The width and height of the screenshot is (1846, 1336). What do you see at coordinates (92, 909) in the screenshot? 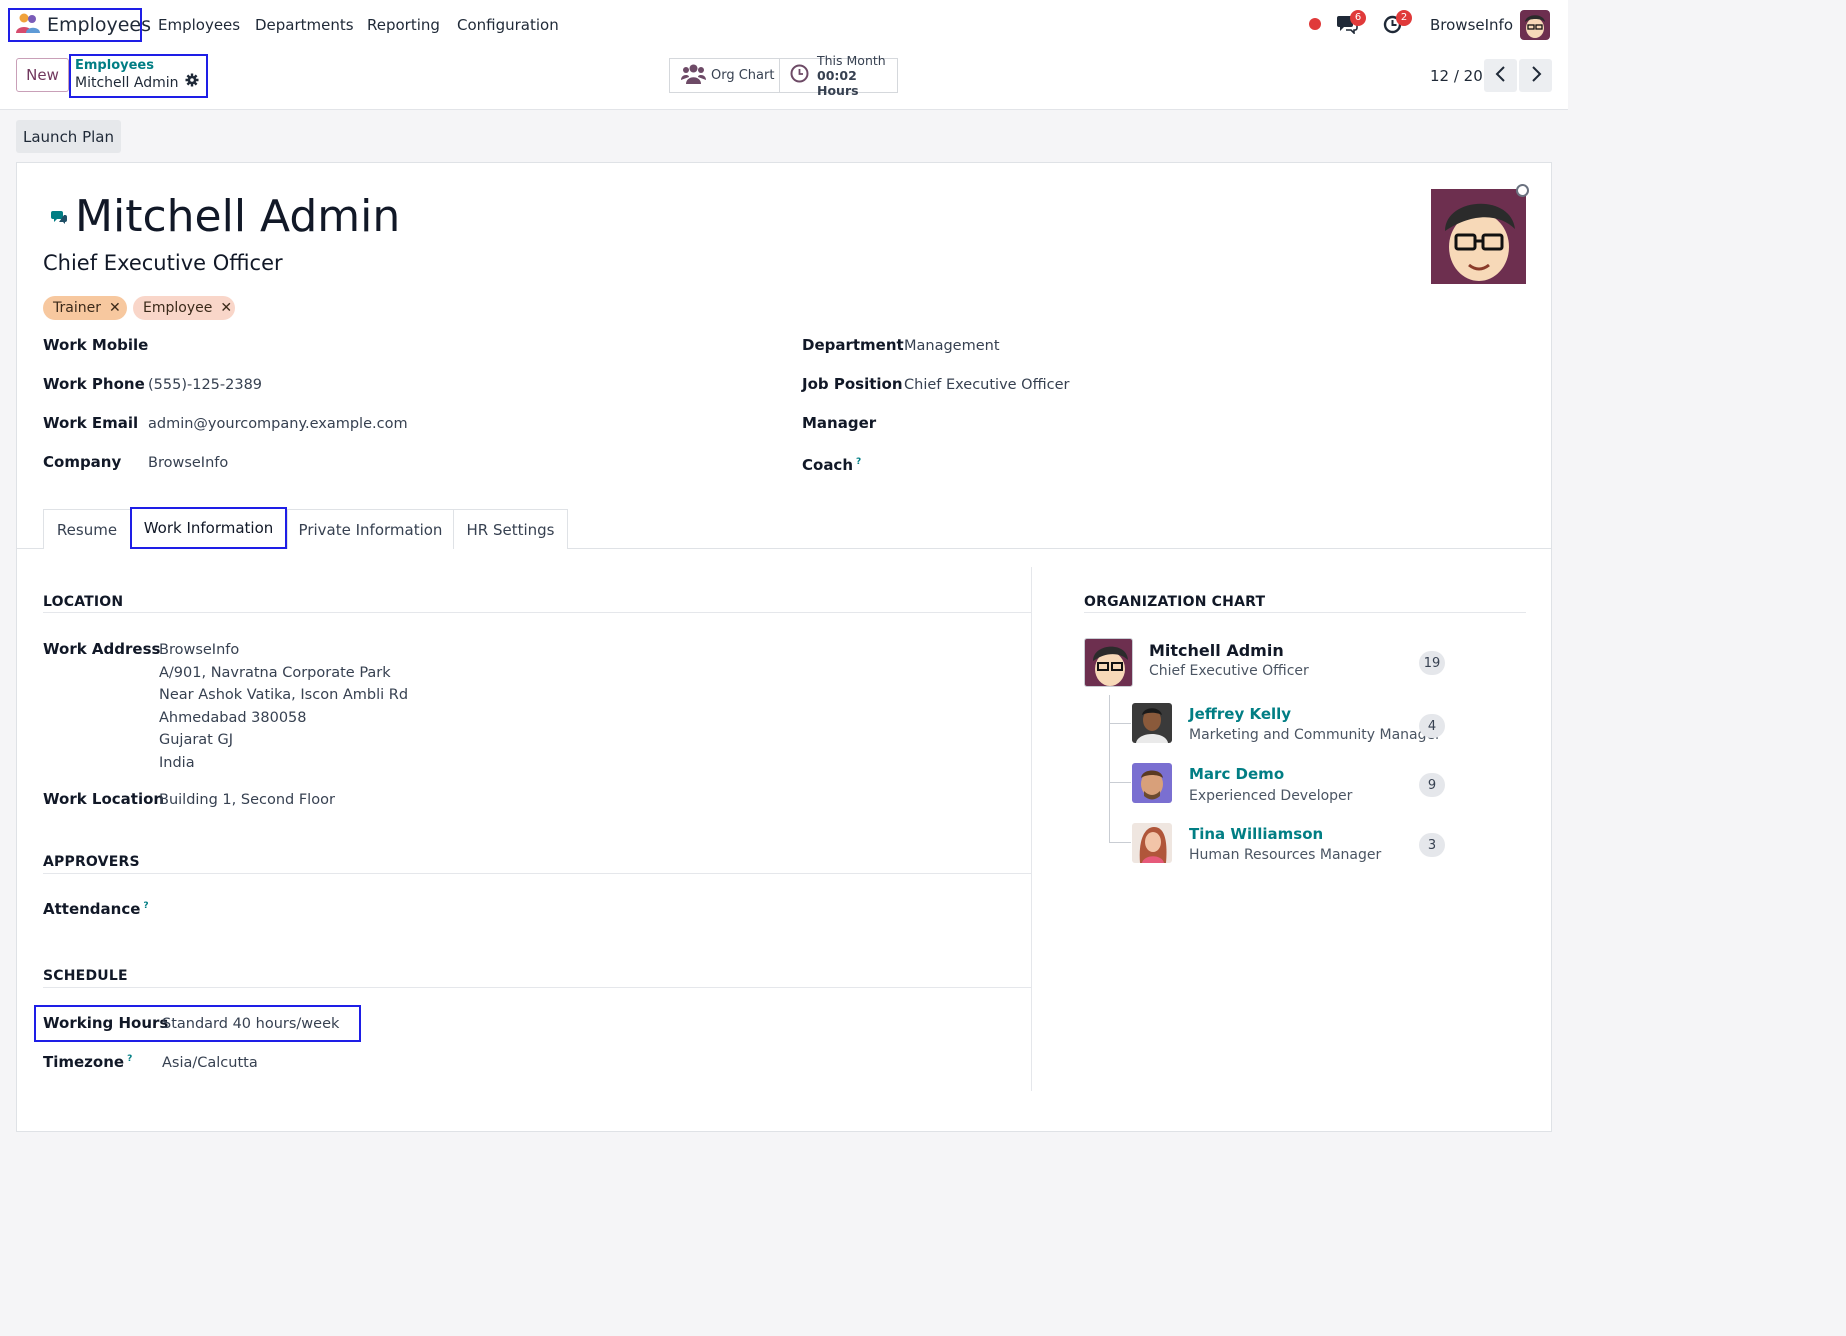
I see `attendance-label-text: Attendance` at bounding box center [92, 909].